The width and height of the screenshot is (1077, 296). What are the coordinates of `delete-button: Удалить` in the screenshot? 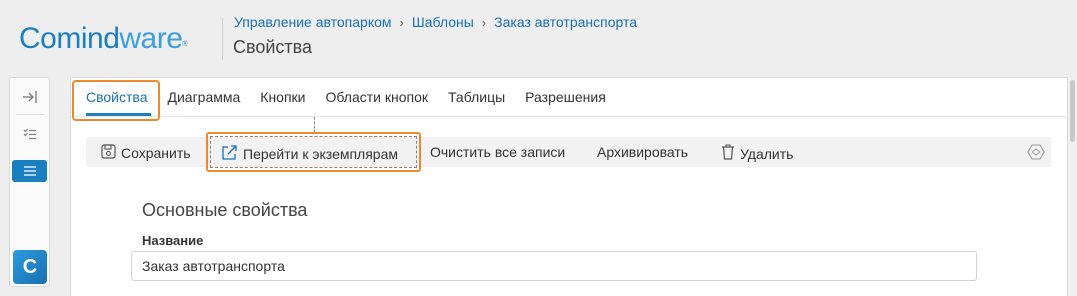 It's located at (757, 153).